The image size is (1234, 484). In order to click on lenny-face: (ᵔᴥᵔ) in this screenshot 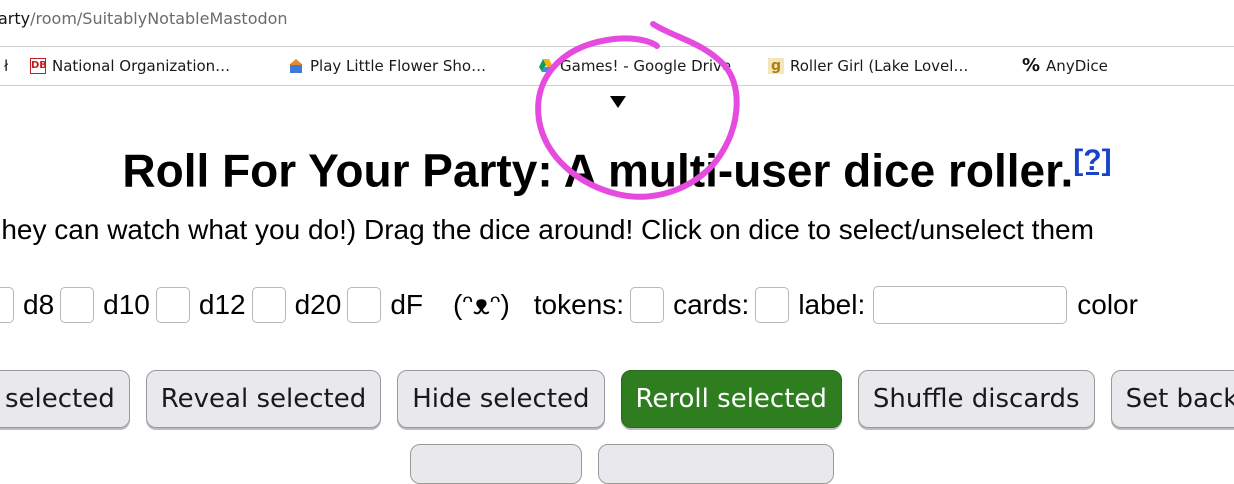, I will do `click(481, 304)`.